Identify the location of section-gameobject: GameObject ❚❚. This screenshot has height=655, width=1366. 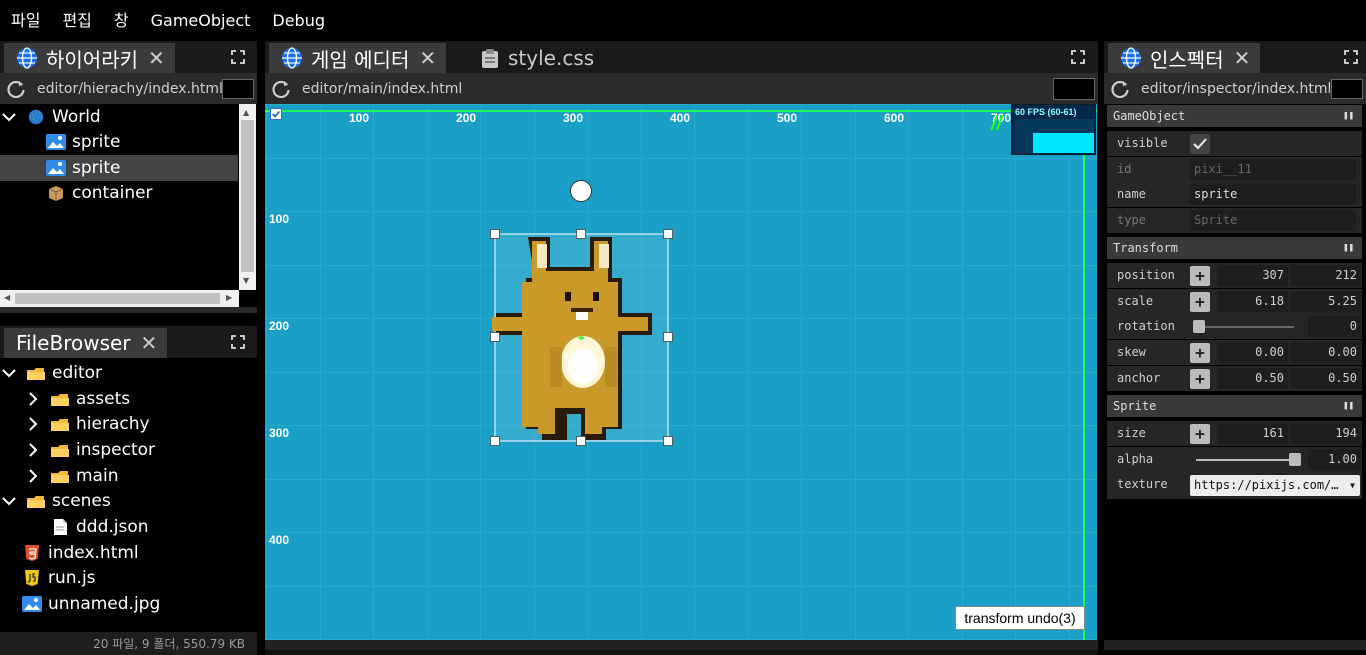
(1234, 116).